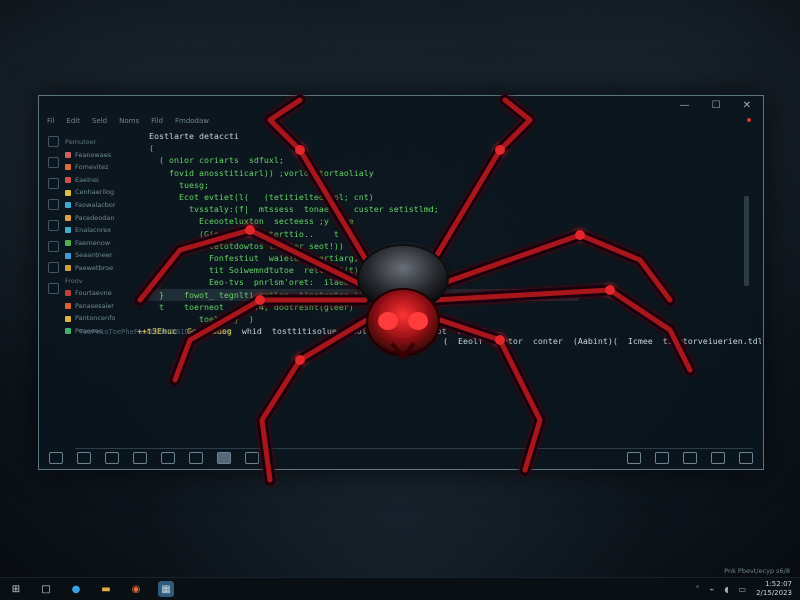  I want to click on window-statusbar, so click(401, 458).